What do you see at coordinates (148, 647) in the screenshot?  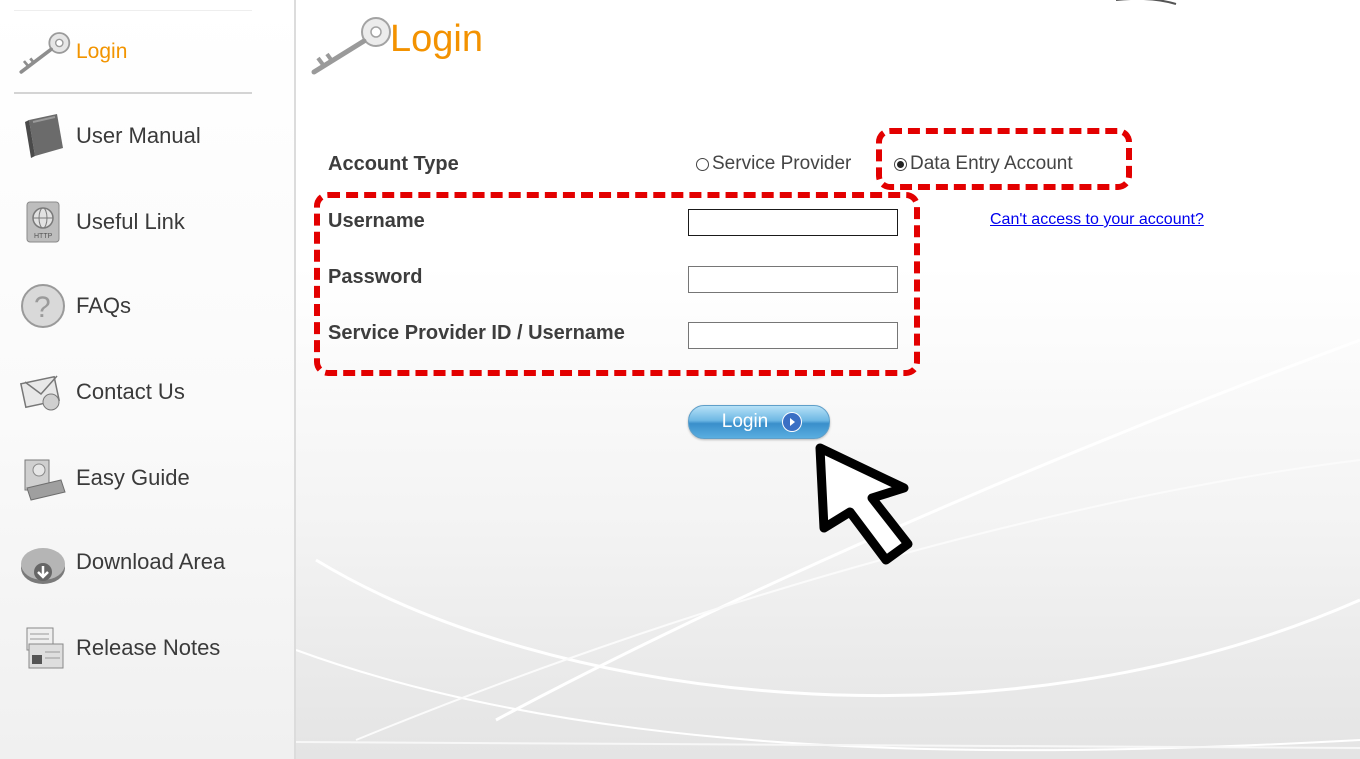 I see `sidebar-item-label: Release Notes` at bounding box center [148, 647].